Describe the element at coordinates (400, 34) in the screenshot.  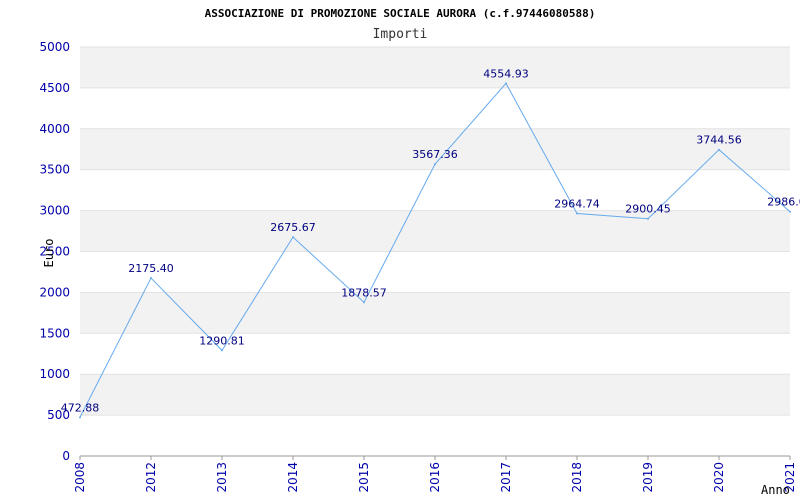
I see `chart-subtitle: Importi` at that location.